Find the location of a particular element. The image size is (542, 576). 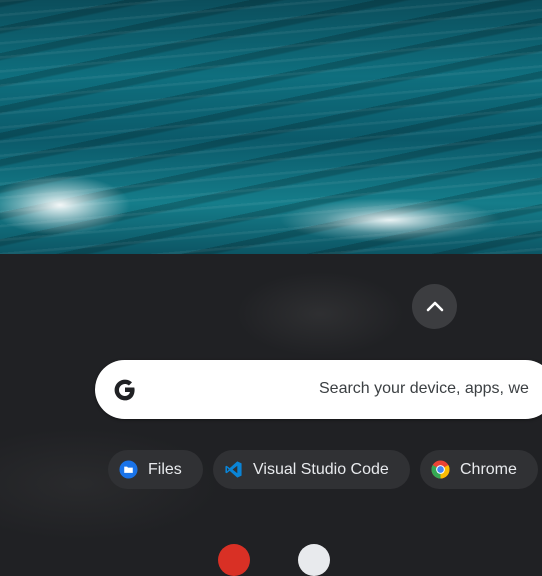

suggestion-chip-visual-studio-code: Visual Studio Code is located at coordinates (311, 469).